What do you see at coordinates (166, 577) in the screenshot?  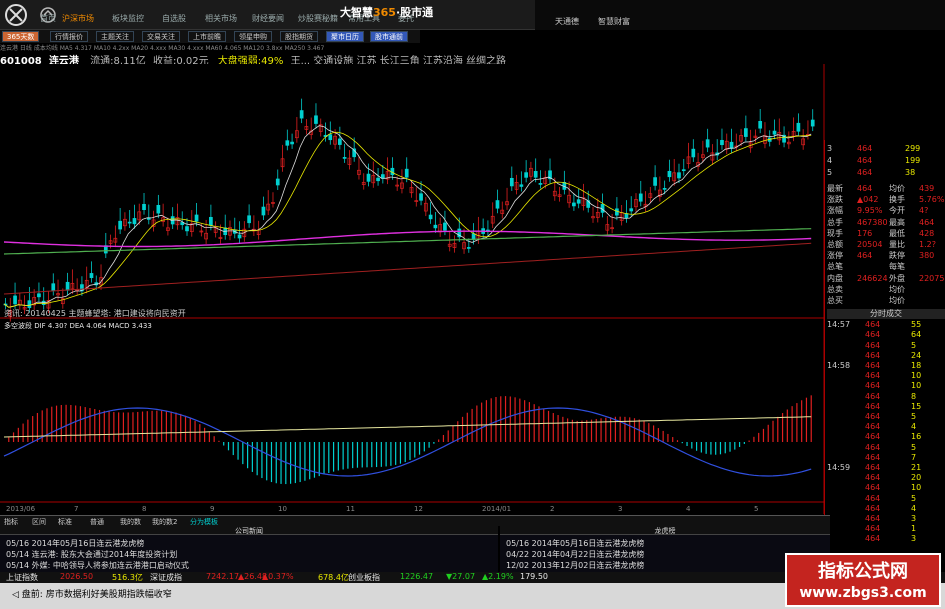 I see `ticker-item: 深证成指` at bounding box center [166, 577].